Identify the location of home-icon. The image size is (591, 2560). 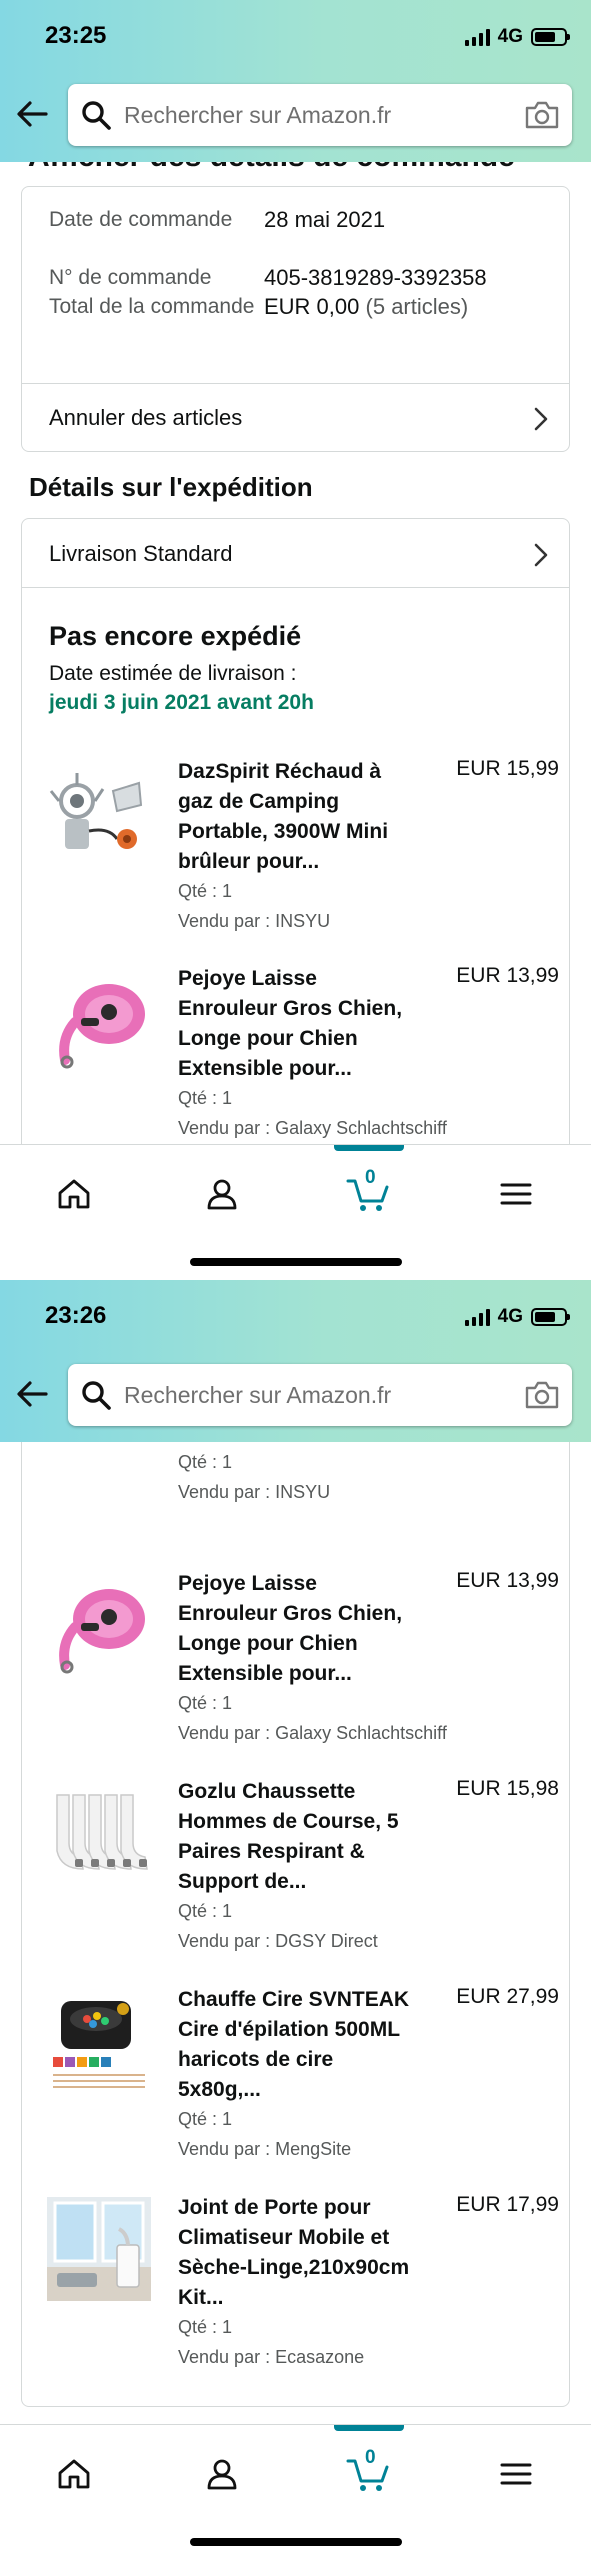
(74, 2474).